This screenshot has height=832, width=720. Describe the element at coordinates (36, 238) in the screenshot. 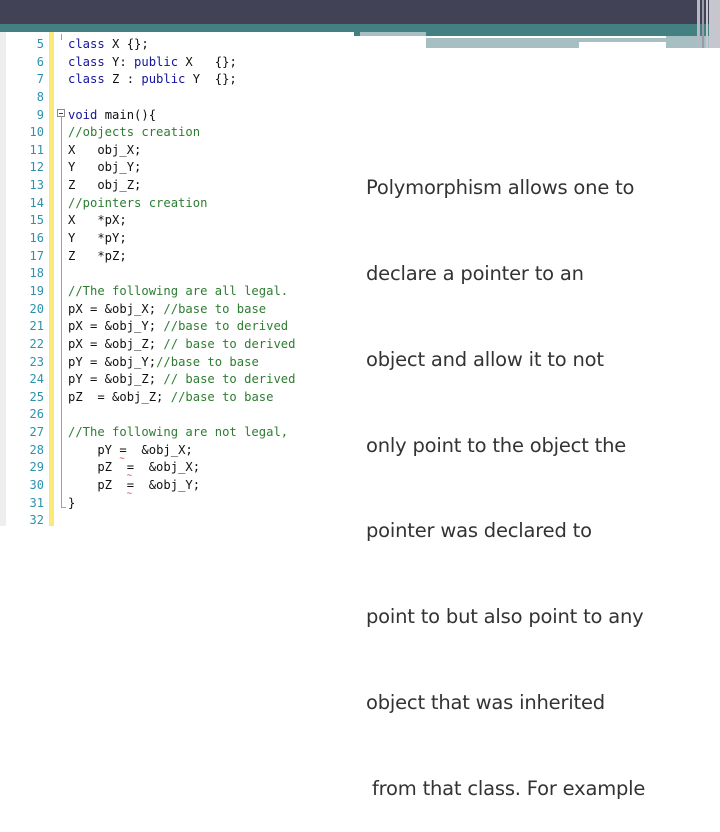

I see `line-number: 16` at that location.